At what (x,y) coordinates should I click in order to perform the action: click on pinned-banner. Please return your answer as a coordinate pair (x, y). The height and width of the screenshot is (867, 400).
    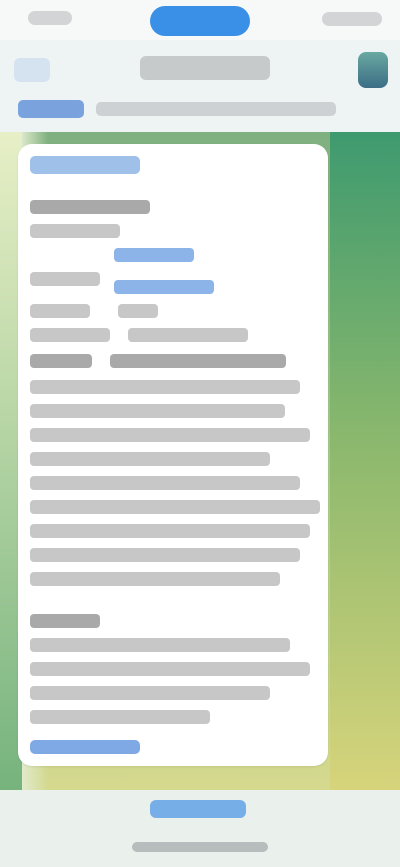
    Looking at the image, I should click on (178, 109).